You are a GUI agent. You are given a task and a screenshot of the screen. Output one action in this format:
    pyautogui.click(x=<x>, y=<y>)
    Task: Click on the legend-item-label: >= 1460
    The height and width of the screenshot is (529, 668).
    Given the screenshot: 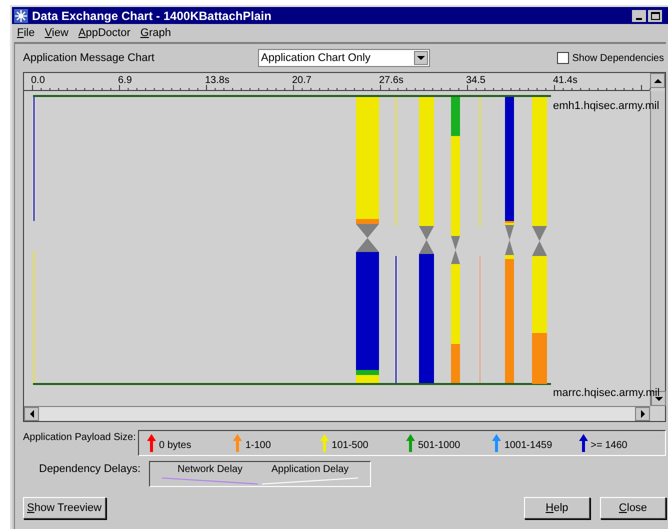 What is the action you would take?
    pyautogui.click(x=609, y=445)
    